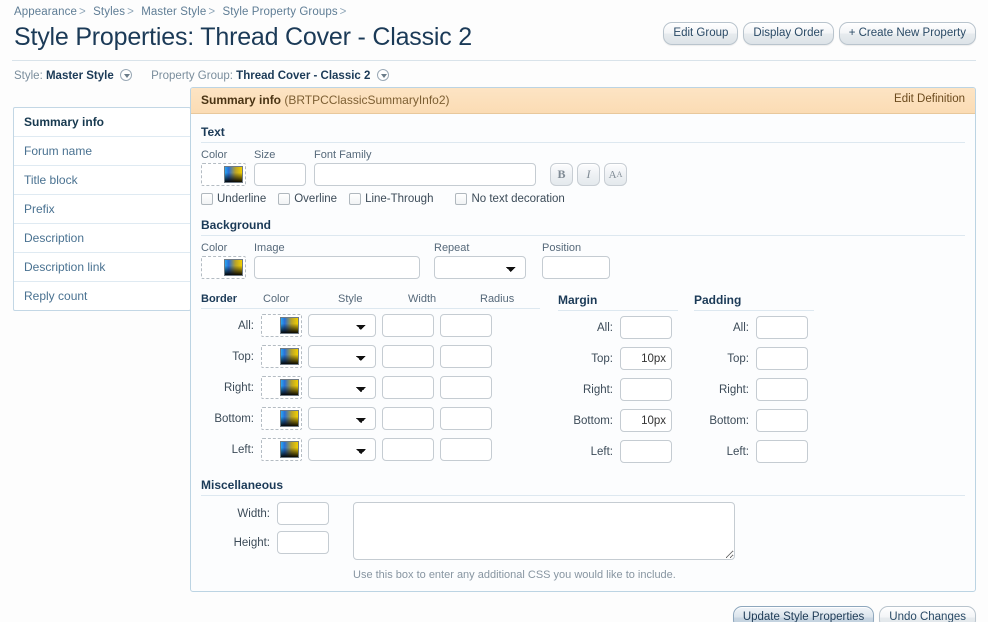 This screenshot has width=988, height=622. What do you see at coordinates (646, 327) in the screenshot?
I see `margin-all-input` at bounding box center [646, 327].